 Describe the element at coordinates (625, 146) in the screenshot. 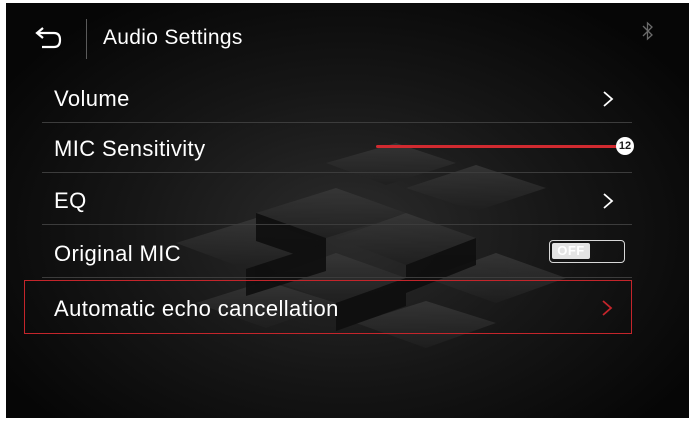

I see `slider-knob: 12` at that location.